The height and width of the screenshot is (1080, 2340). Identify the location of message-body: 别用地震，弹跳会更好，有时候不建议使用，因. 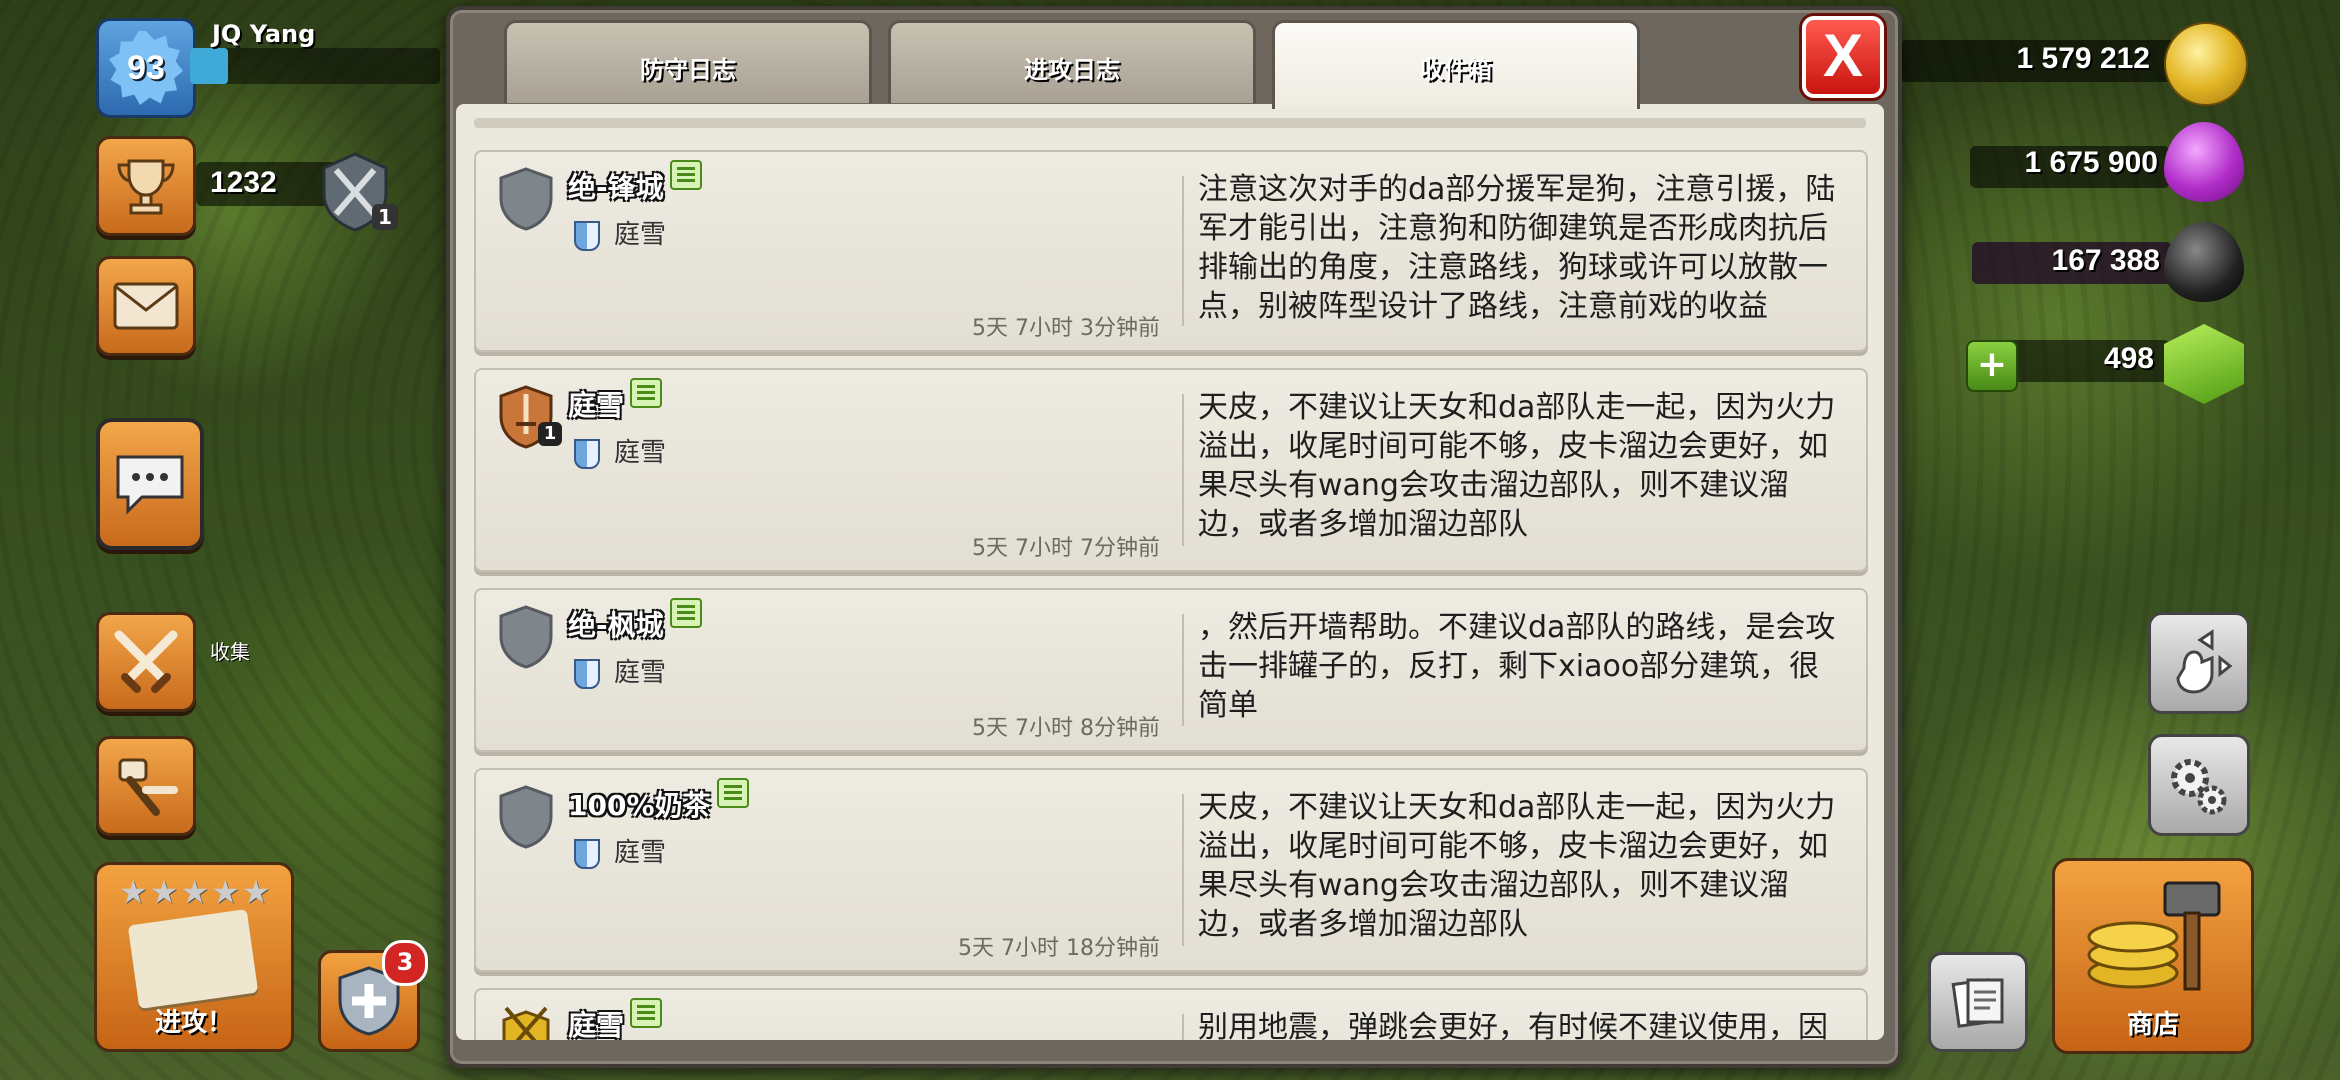
(1513, 1025).